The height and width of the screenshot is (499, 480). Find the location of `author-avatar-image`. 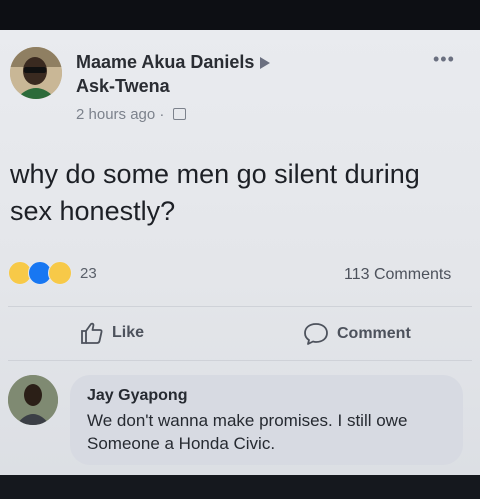

author-avatar-image is located at coordinates (36, 73).